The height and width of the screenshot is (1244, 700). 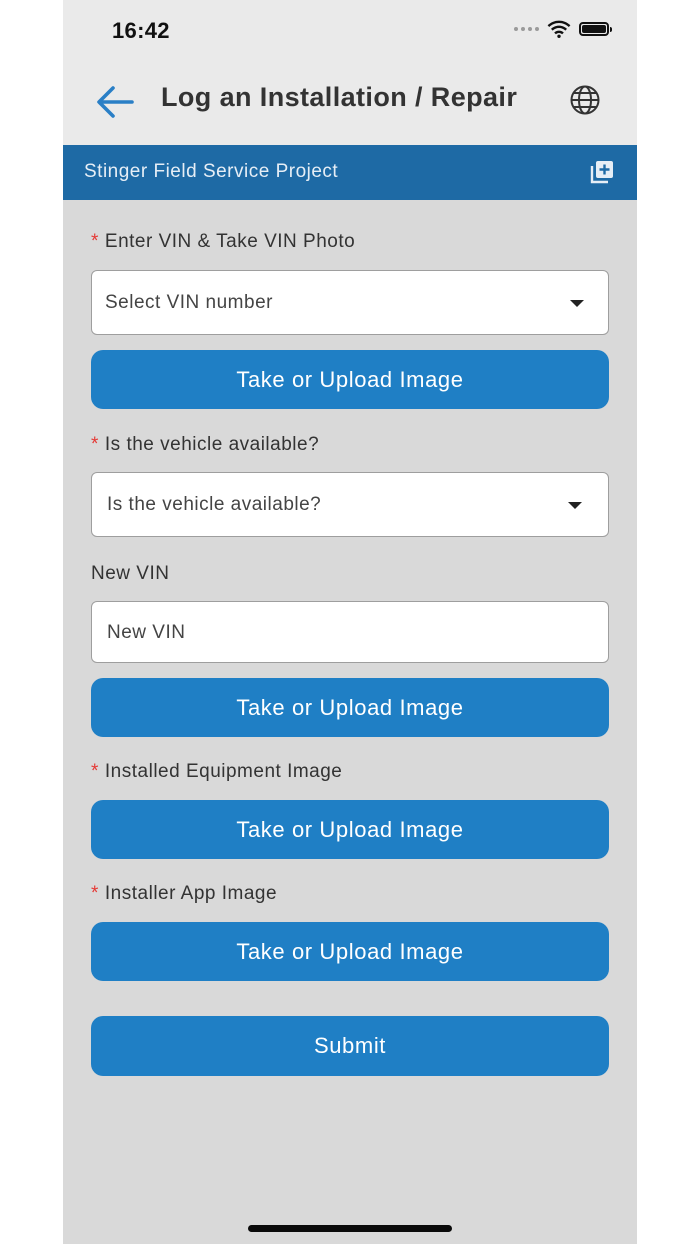 What do you see at coordinates (191, 893) in the screenshot?
I see `installer-app-label-text: Installer App Image` at bounding box center [191, 893].